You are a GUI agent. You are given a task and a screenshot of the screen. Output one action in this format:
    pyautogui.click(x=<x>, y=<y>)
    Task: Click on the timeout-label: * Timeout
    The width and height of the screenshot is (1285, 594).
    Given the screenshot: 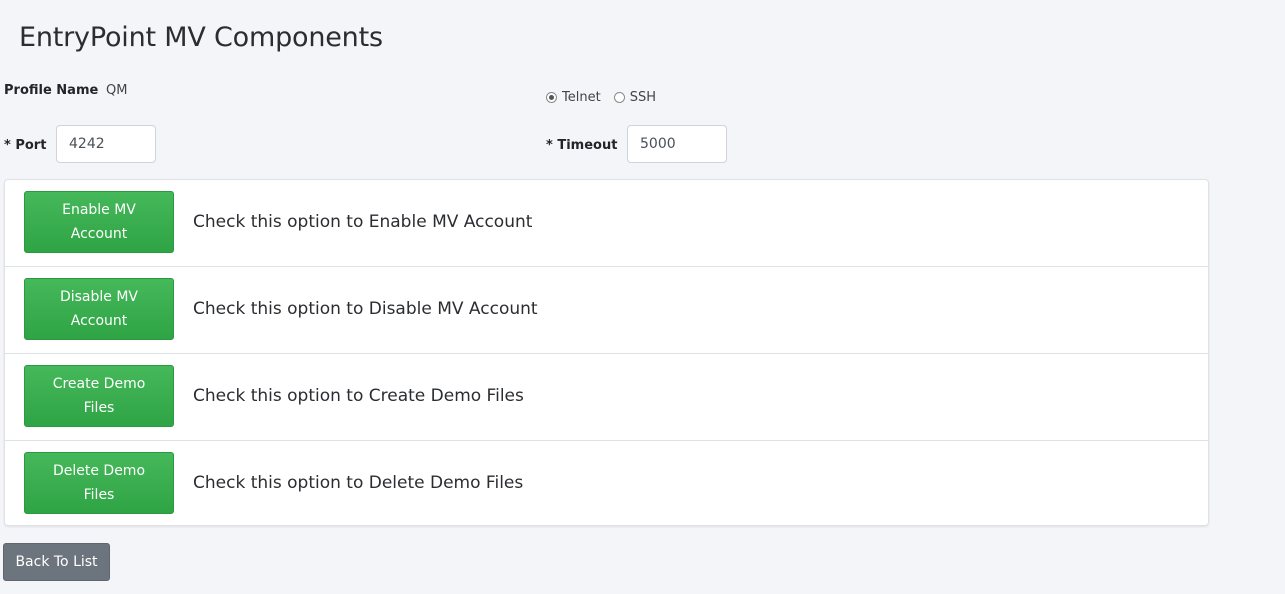 What is the action you would take?
    pyautogui.click(x=582, y=145)
    